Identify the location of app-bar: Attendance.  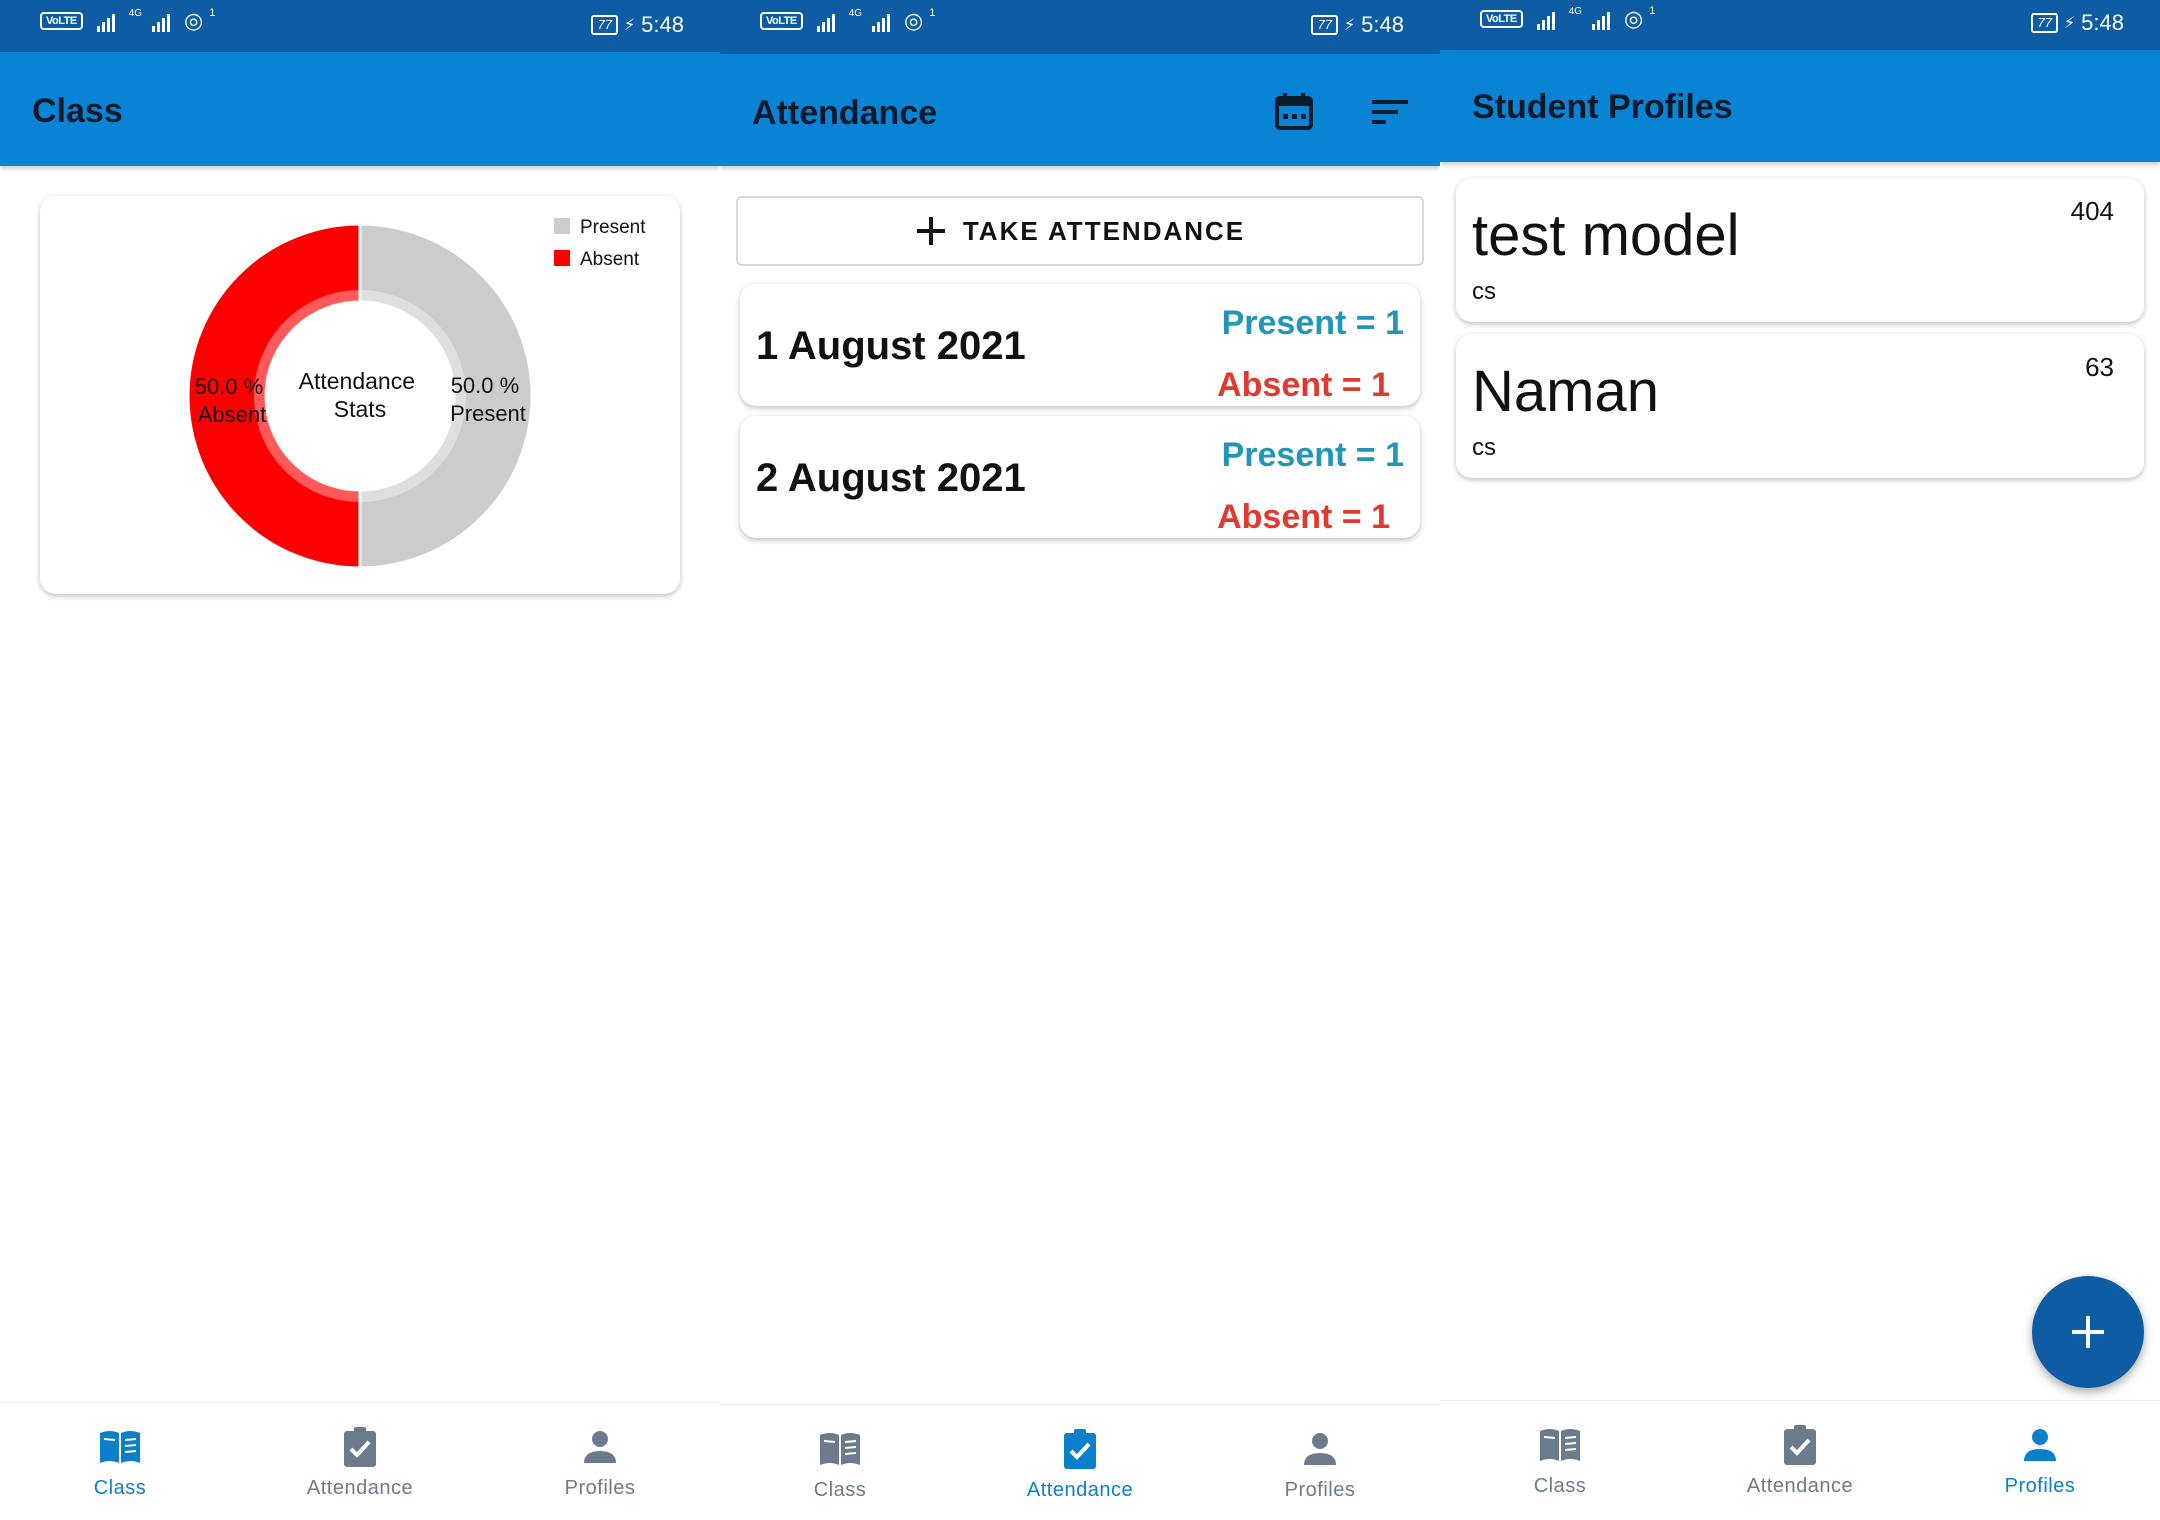
(1080, 110).